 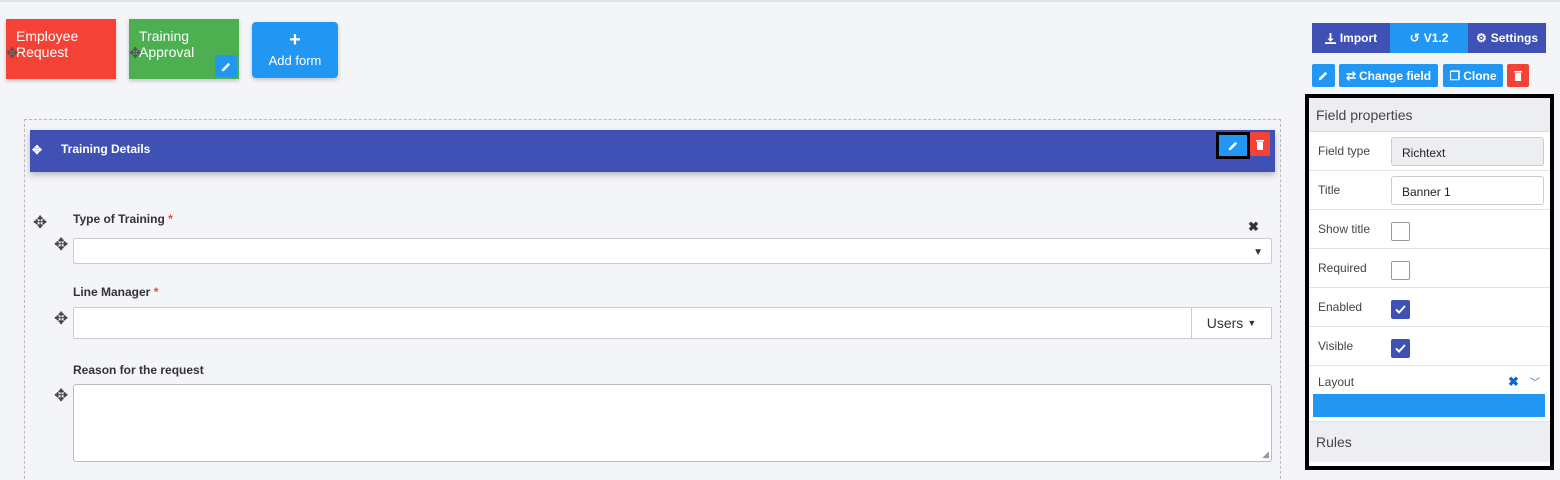 I want to click on version-button: ↺ V1.2, so click(x=1429, y=38).